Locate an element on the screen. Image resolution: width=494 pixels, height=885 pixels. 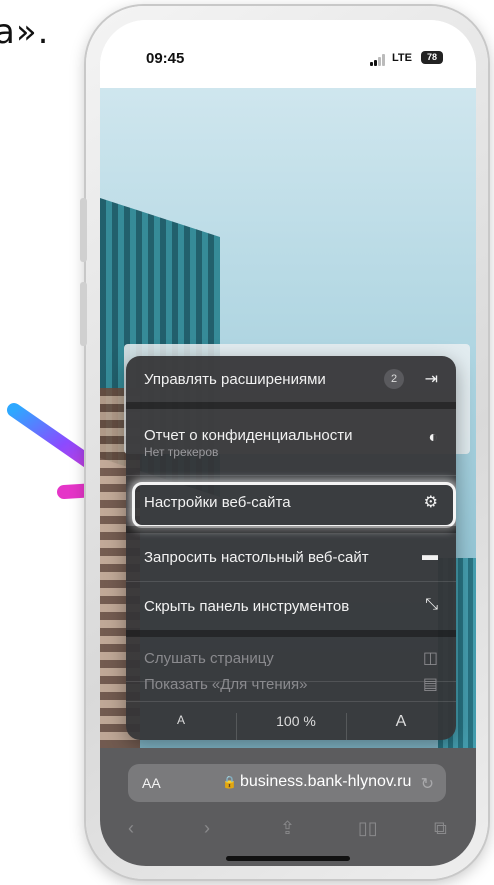
text-size-button: AA is located at coordinates (151, 783).